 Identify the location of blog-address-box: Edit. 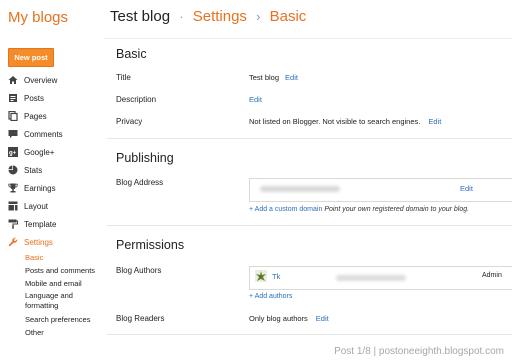
(380, 190).